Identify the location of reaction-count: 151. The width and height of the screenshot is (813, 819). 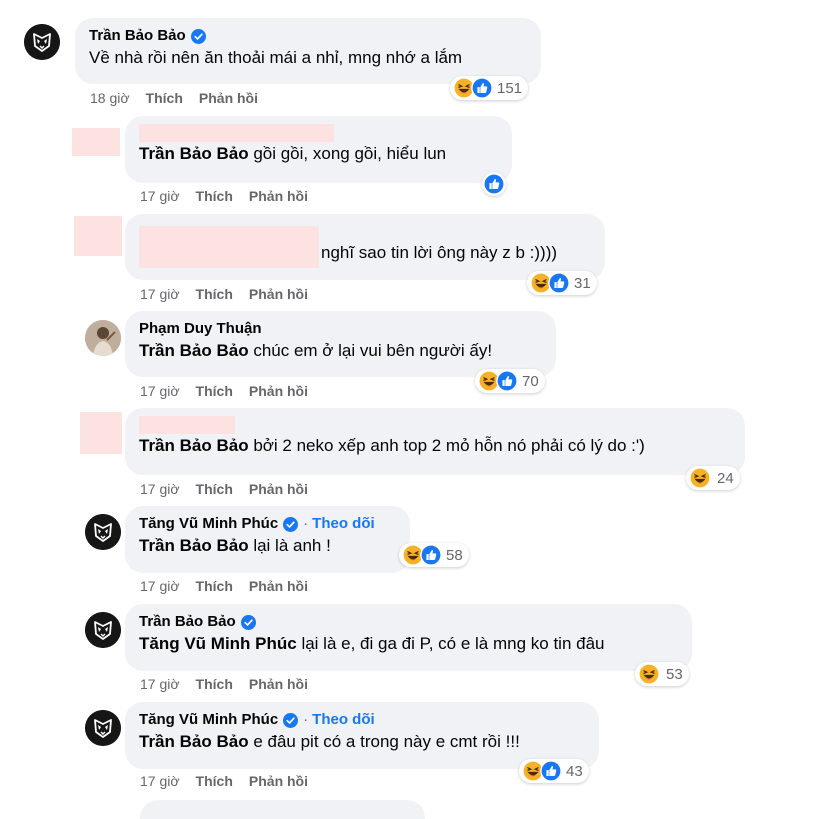
(510, 88).